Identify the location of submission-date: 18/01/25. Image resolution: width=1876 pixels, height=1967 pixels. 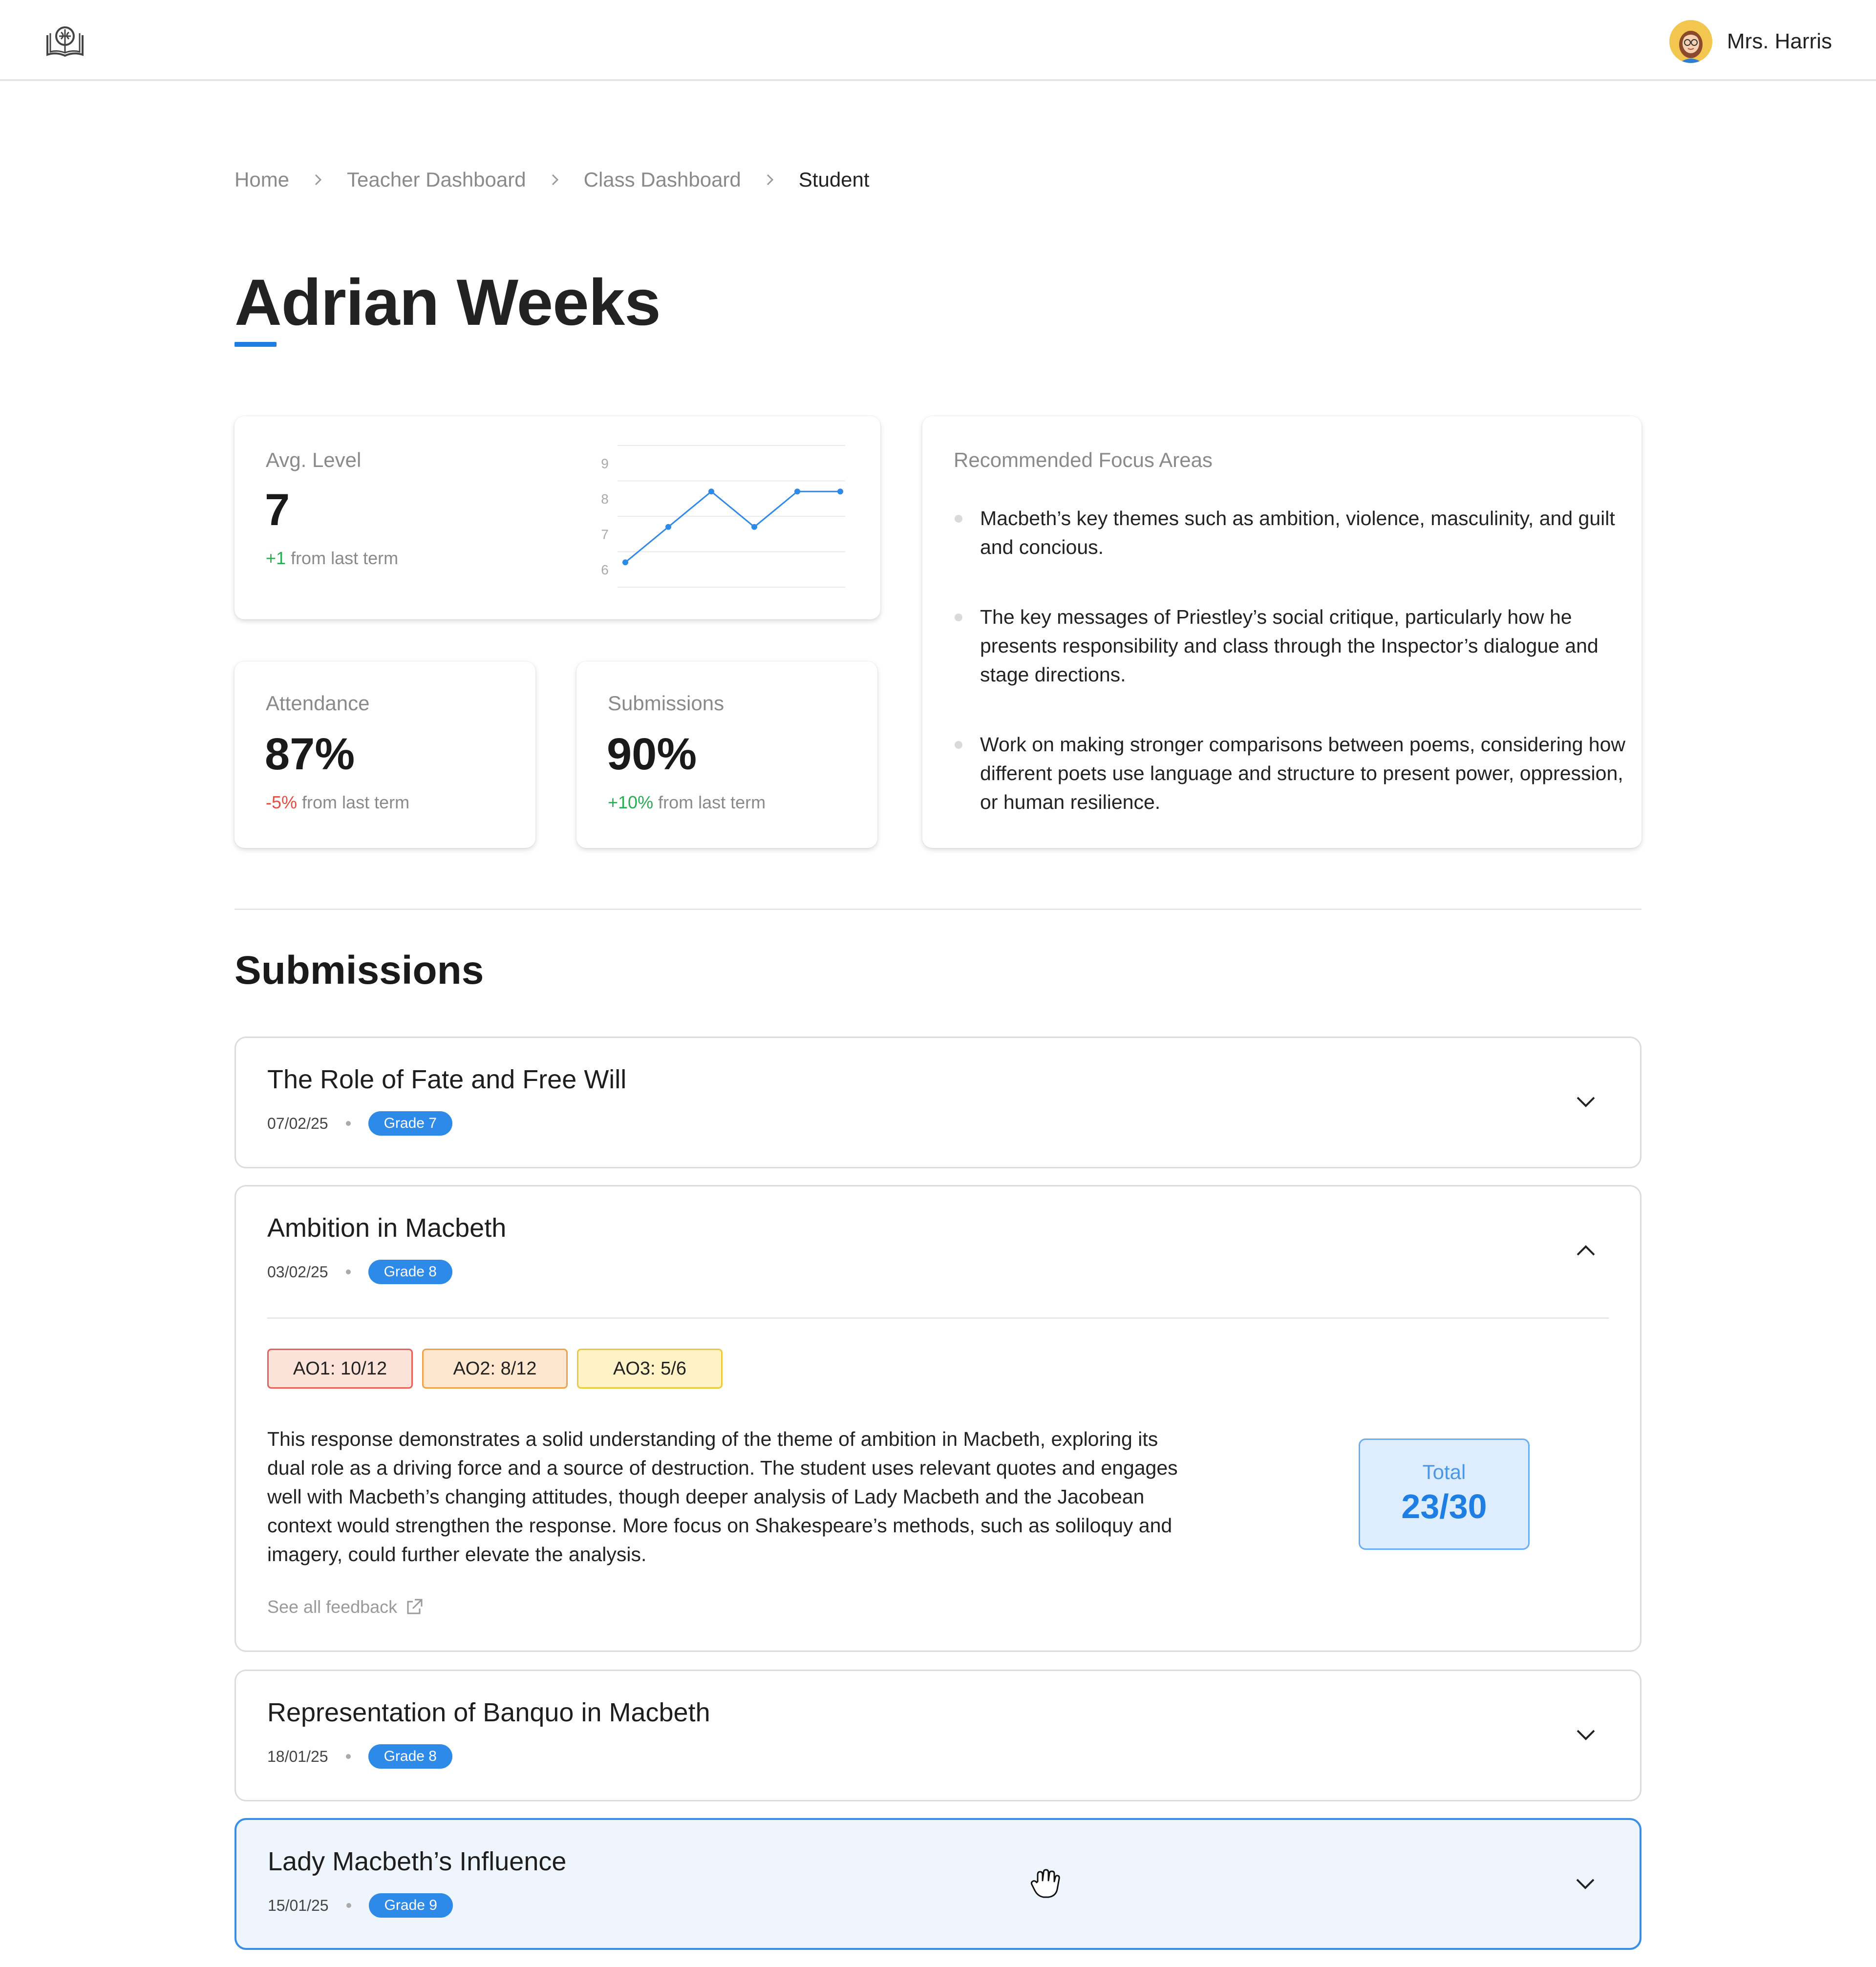
(297, 1756).